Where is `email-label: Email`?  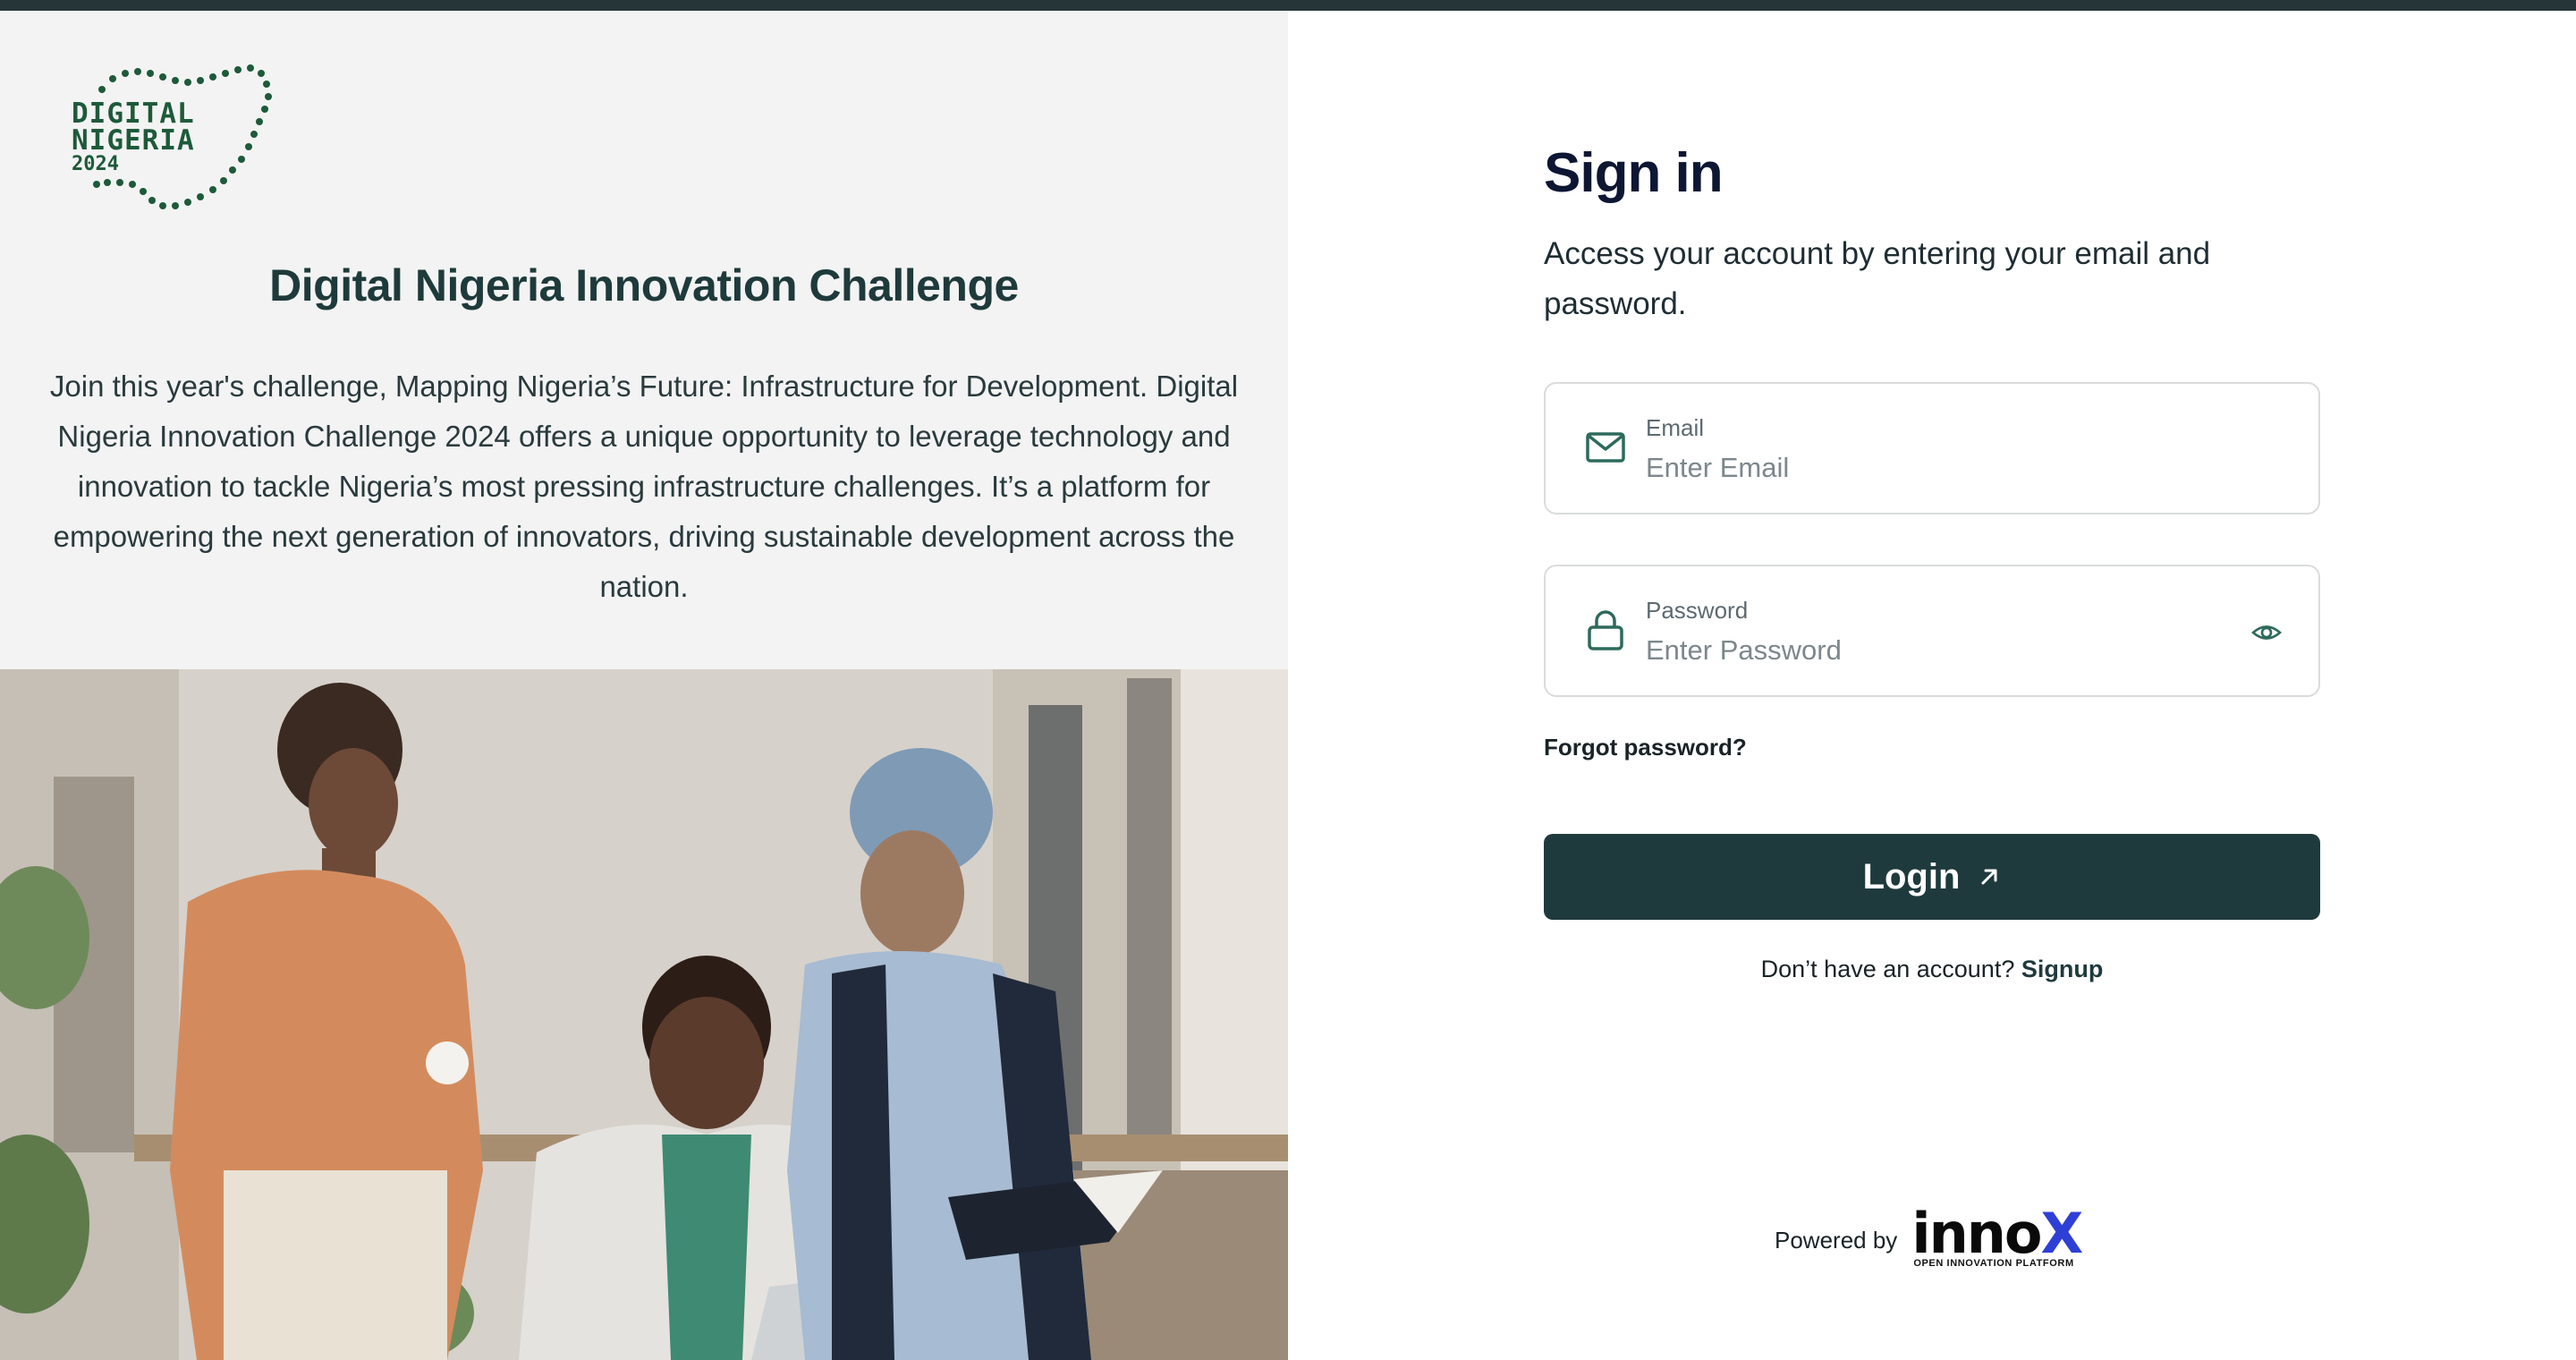 email-label: Email is located at coordinates (1675, 427).